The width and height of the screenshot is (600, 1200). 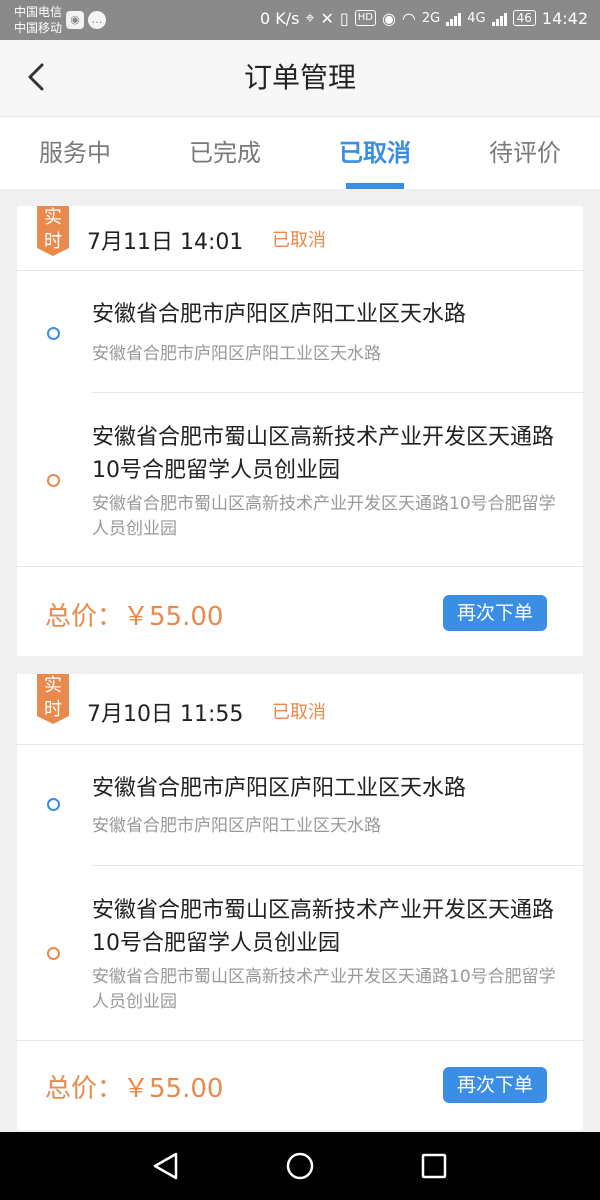 I want to click on mute-icon: ✕, so click(x=327, y=18).